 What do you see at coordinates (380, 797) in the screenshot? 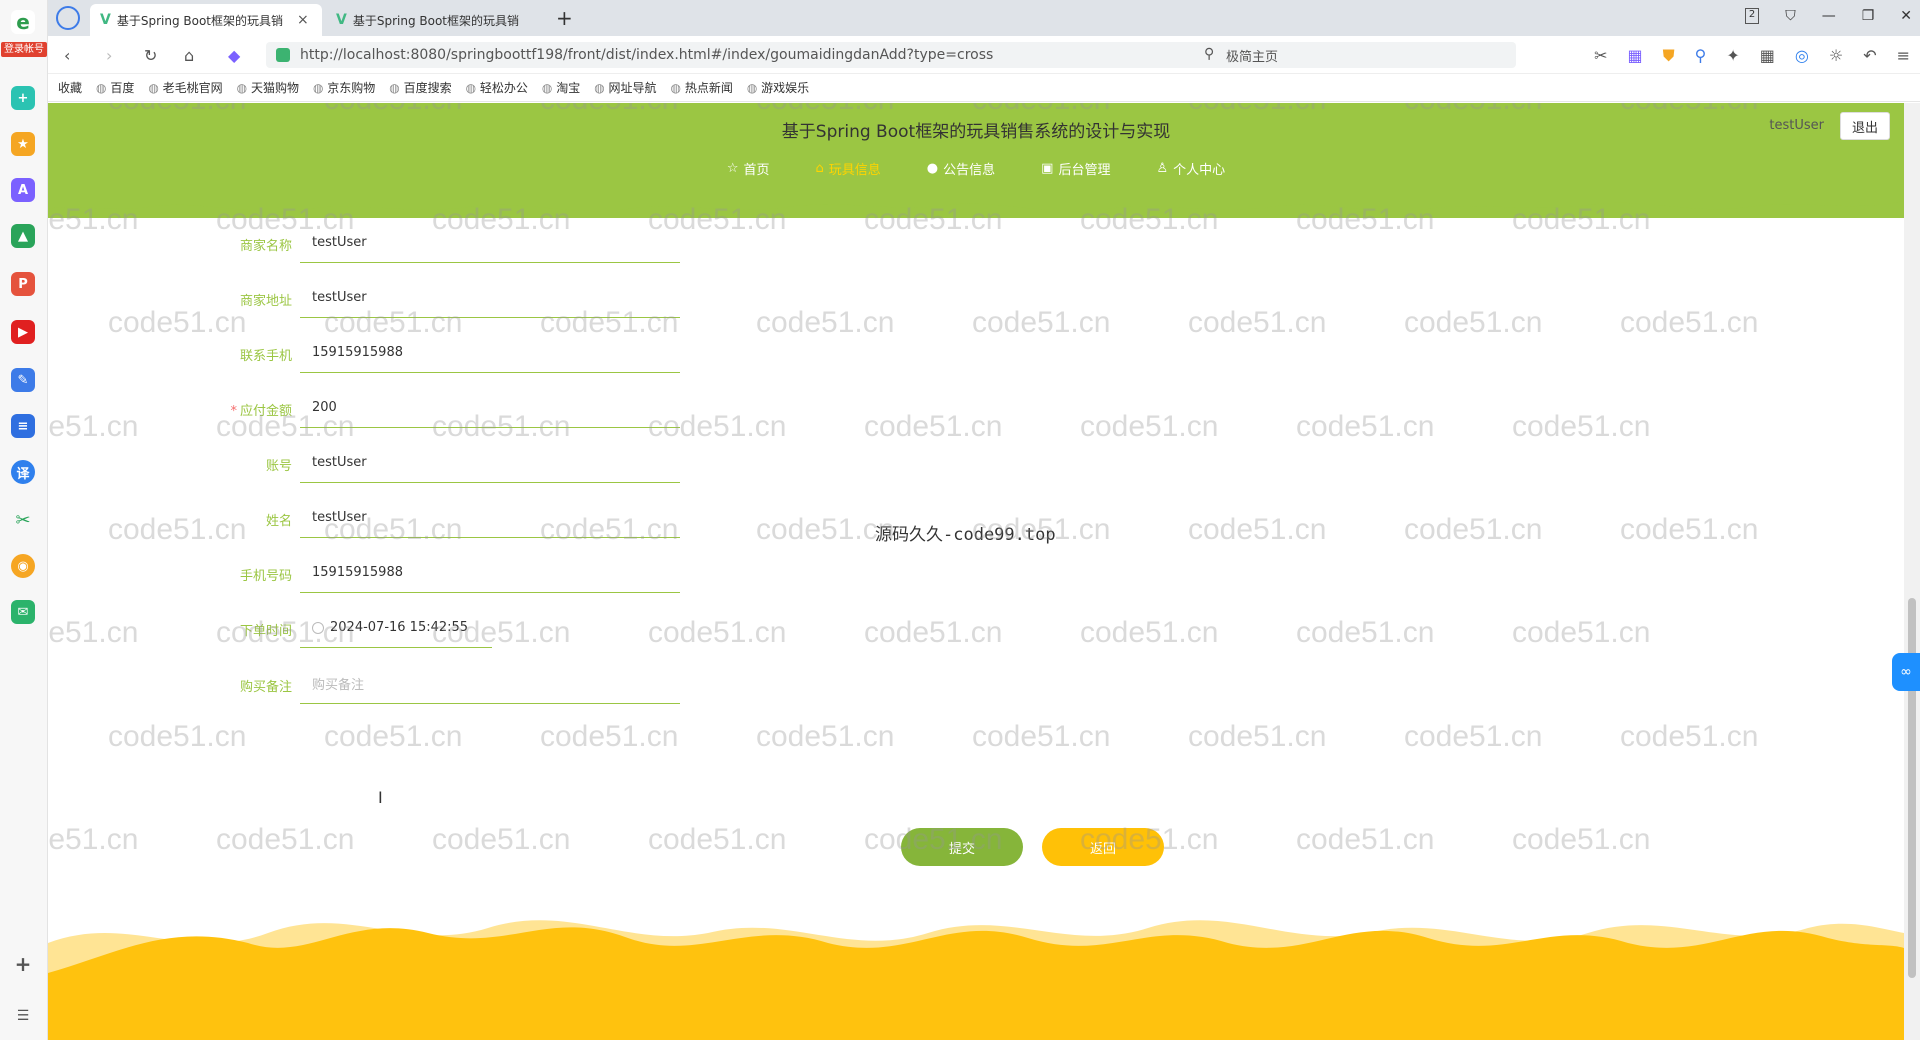
I see `text-cursor-icon: I` at bounding box center [380, 797].